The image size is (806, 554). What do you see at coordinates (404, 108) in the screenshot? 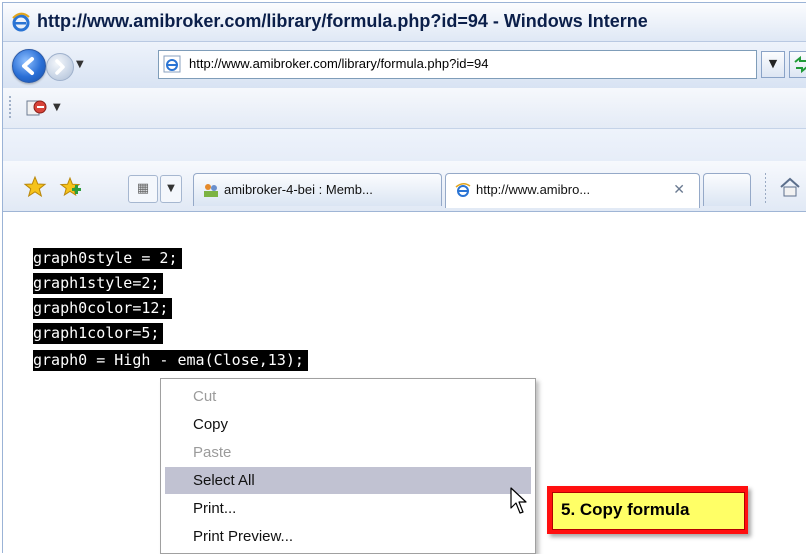
I see `command-bar: ▼` at bounding box center [404, 108].